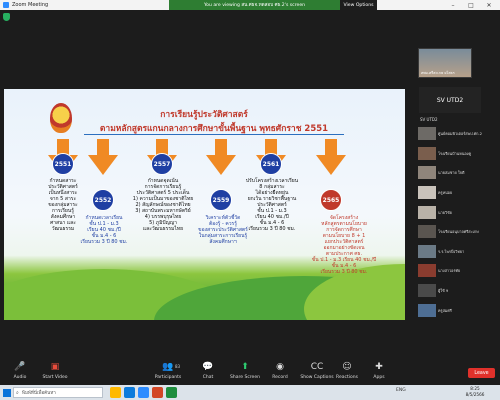 The image size is (500, 400). Describe the element at coordinates (280, 373) in the screenshot. I see `record-button: ◉ Record` at that location.